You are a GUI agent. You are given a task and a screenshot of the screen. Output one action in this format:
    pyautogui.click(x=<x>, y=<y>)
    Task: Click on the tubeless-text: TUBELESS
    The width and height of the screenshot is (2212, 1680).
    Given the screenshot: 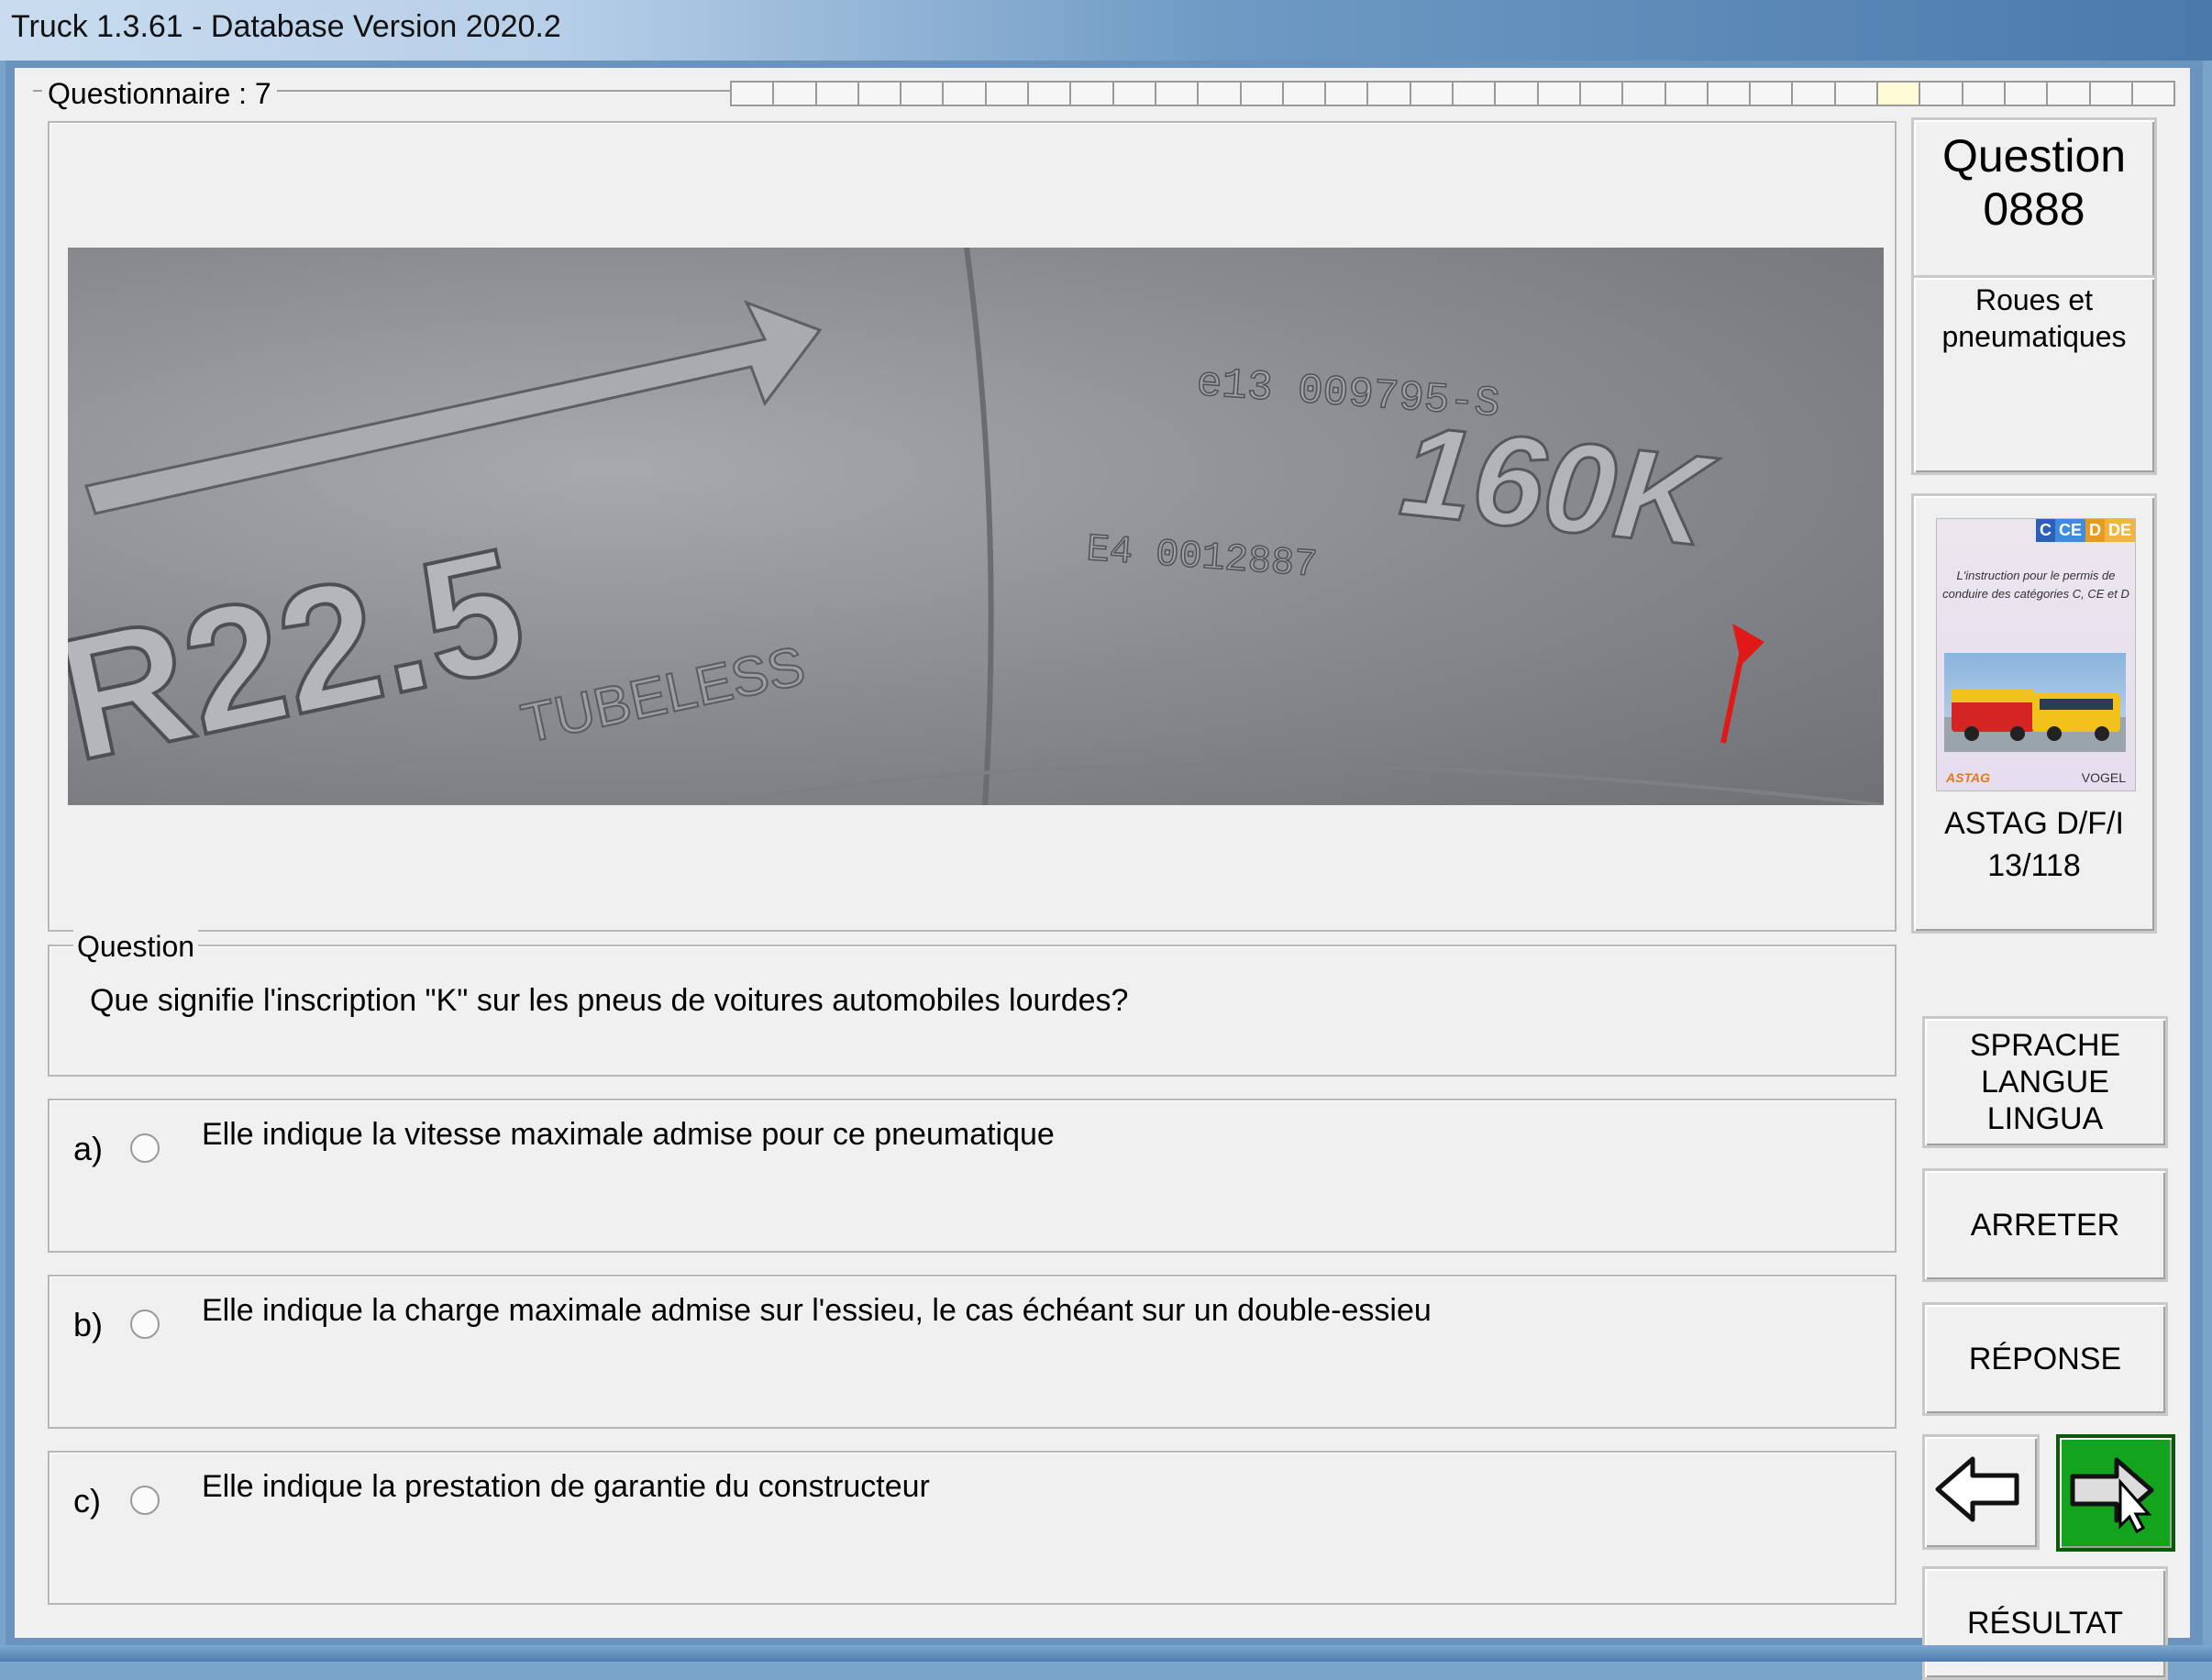 What is the action you would take?
    pyautogui.click(x=663, y=695)
    